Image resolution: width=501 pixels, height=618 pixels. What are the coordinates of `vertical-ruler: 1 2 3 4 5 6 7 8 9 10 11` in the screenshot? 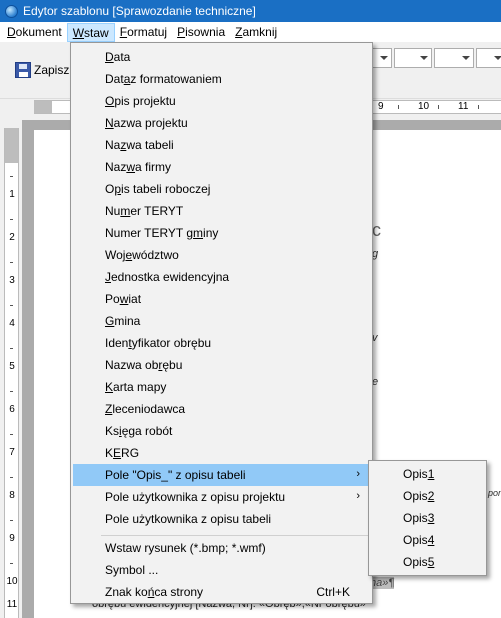 It's located at (11, 373).